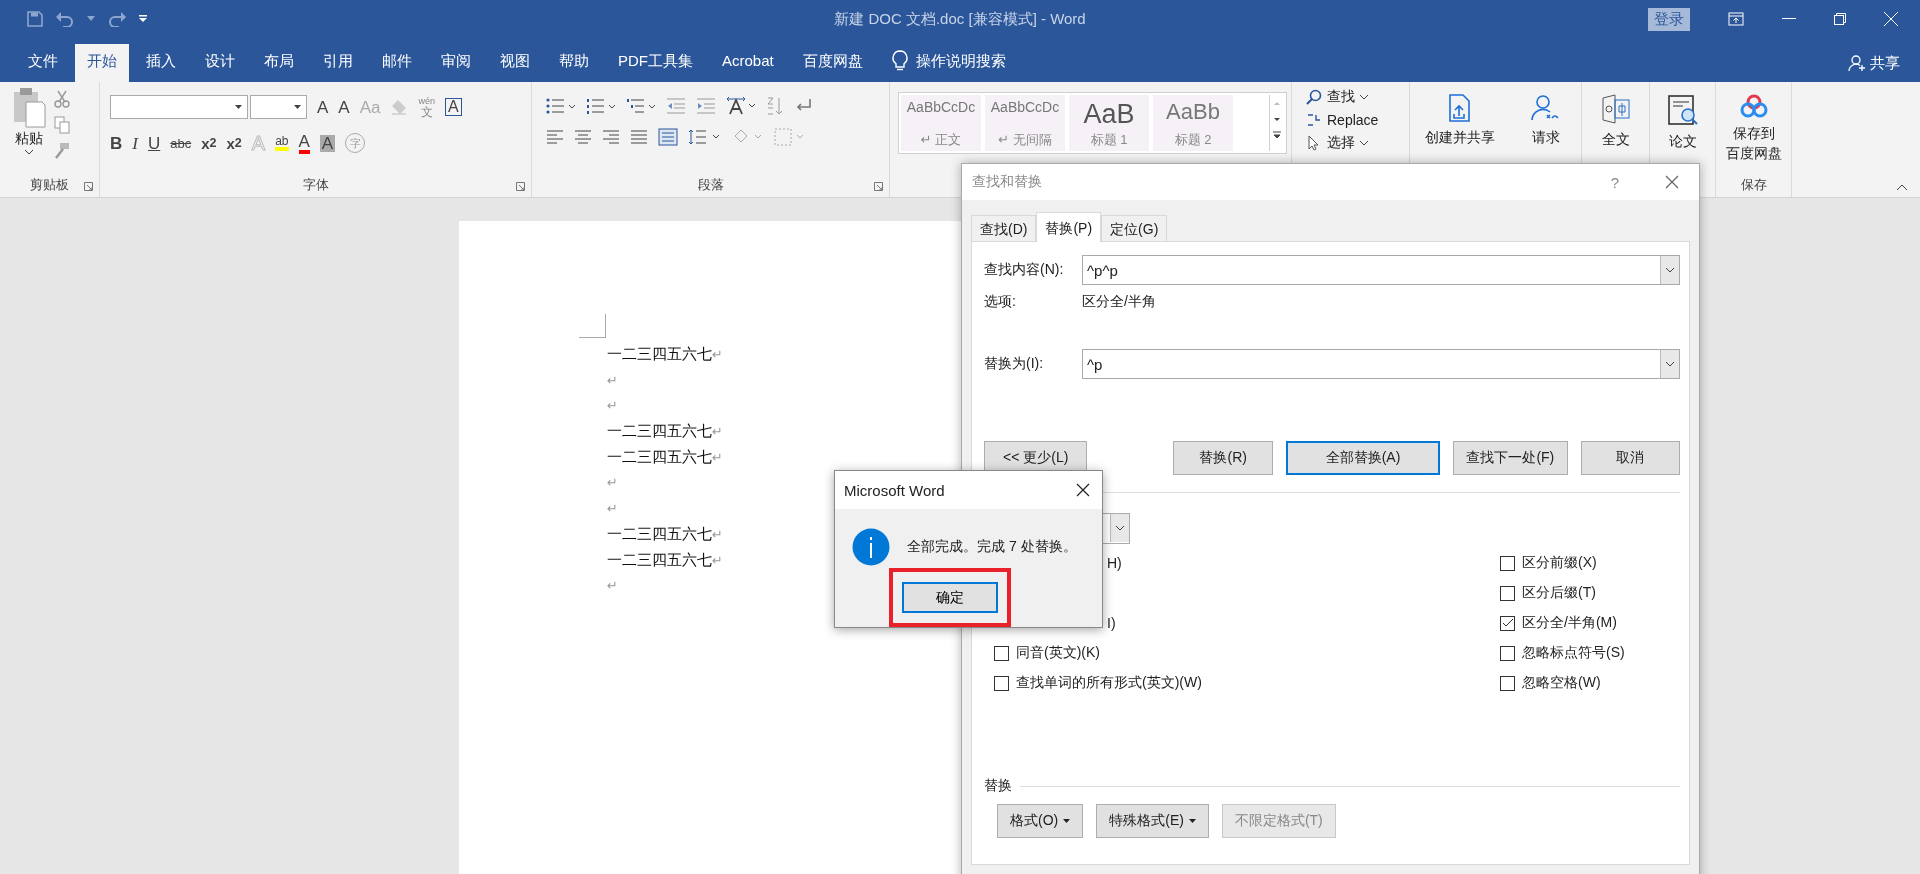 This screenshot has width=1920, height=874. I want to click on minimize-icon, so click(1789, 19).